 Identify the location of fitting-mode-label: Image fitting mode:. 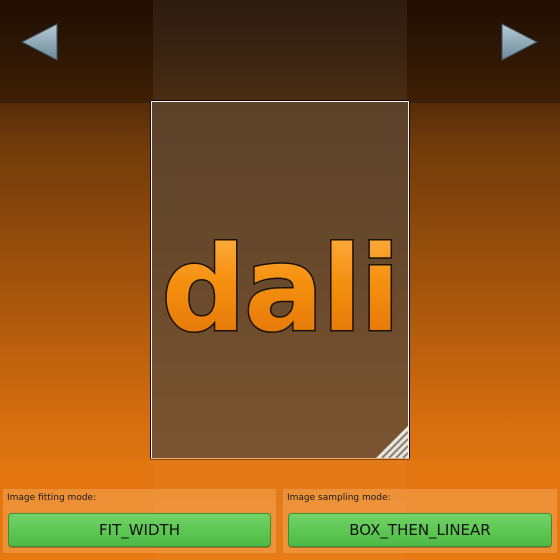
(52, 498).